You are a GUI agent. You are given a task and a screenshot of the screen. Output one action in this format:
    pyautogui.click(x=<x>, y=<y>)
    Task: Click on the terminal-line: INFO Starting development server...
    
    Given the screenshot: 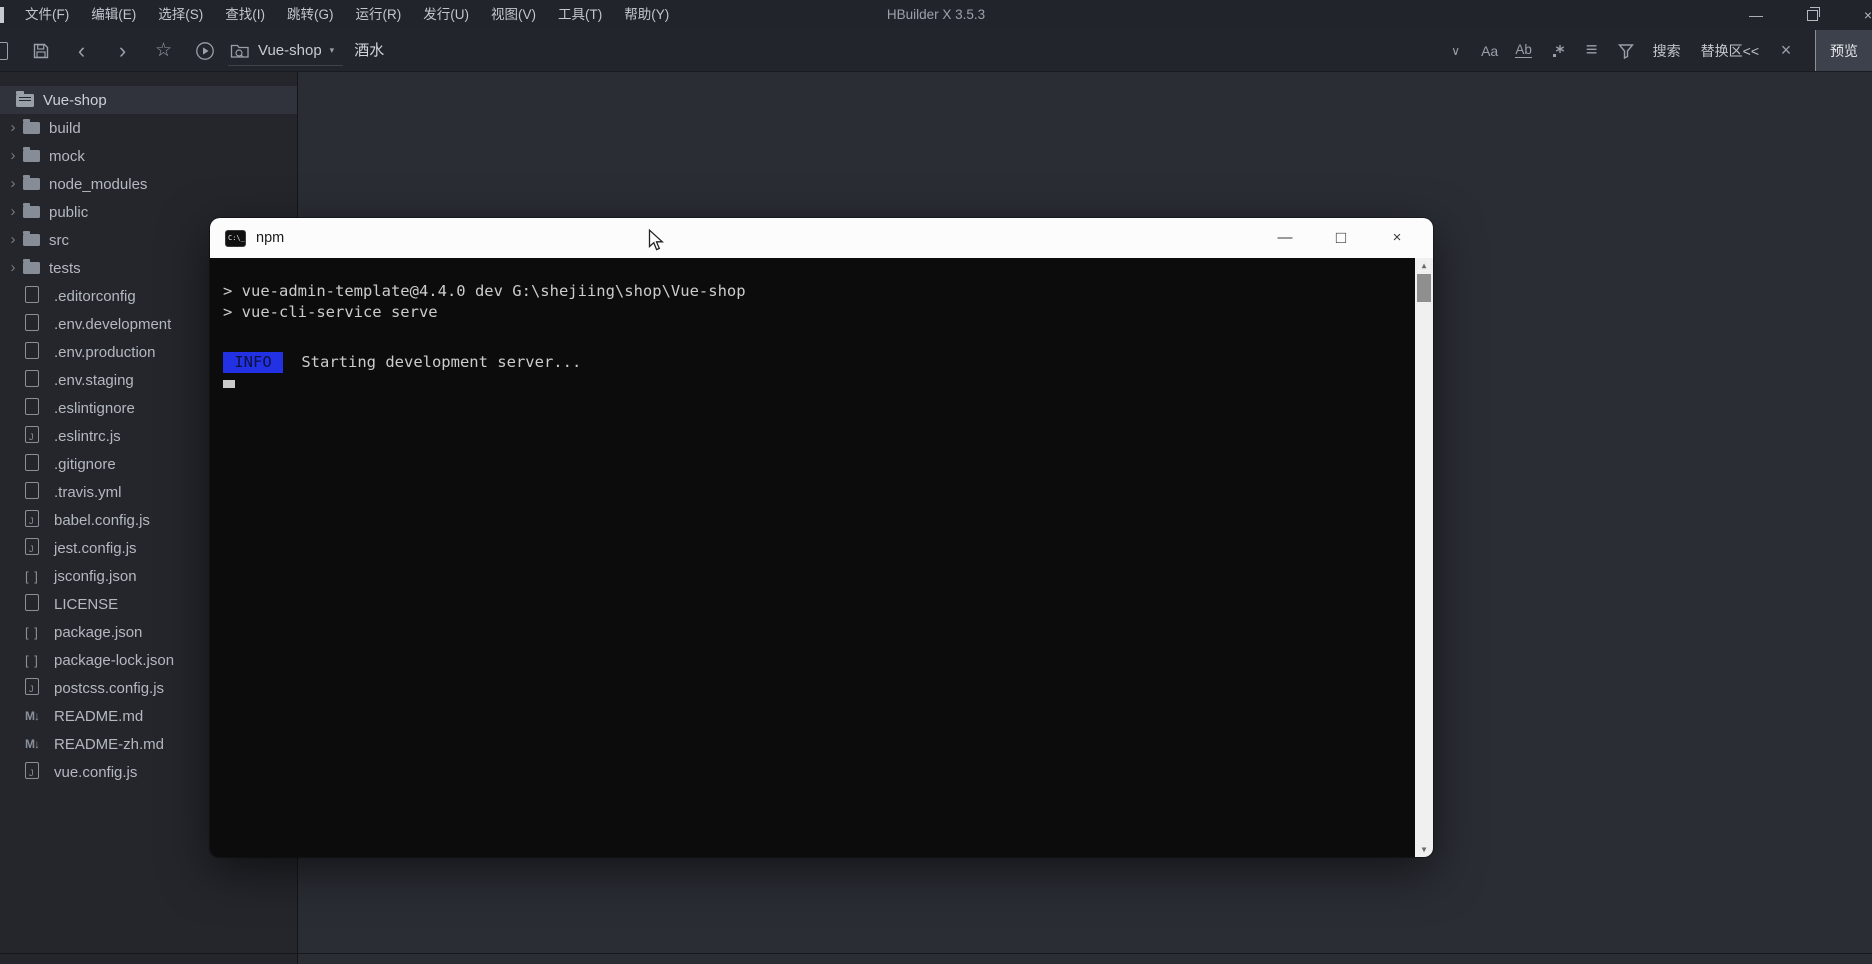 What is the action you would take?
    pyautogui.click(x=813, y=362)
    